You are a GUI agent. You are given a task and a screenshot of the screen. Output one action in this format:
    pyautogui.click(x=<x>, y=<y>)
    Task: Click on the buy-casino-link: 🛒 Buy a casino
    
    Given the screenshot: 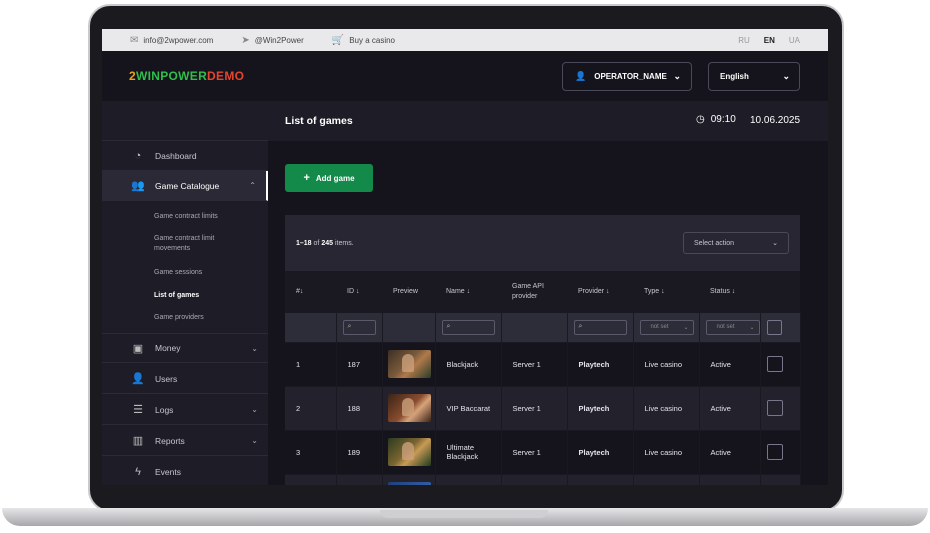 What is the action you would take?
    pyautogui.click(x=363, y=40)
    